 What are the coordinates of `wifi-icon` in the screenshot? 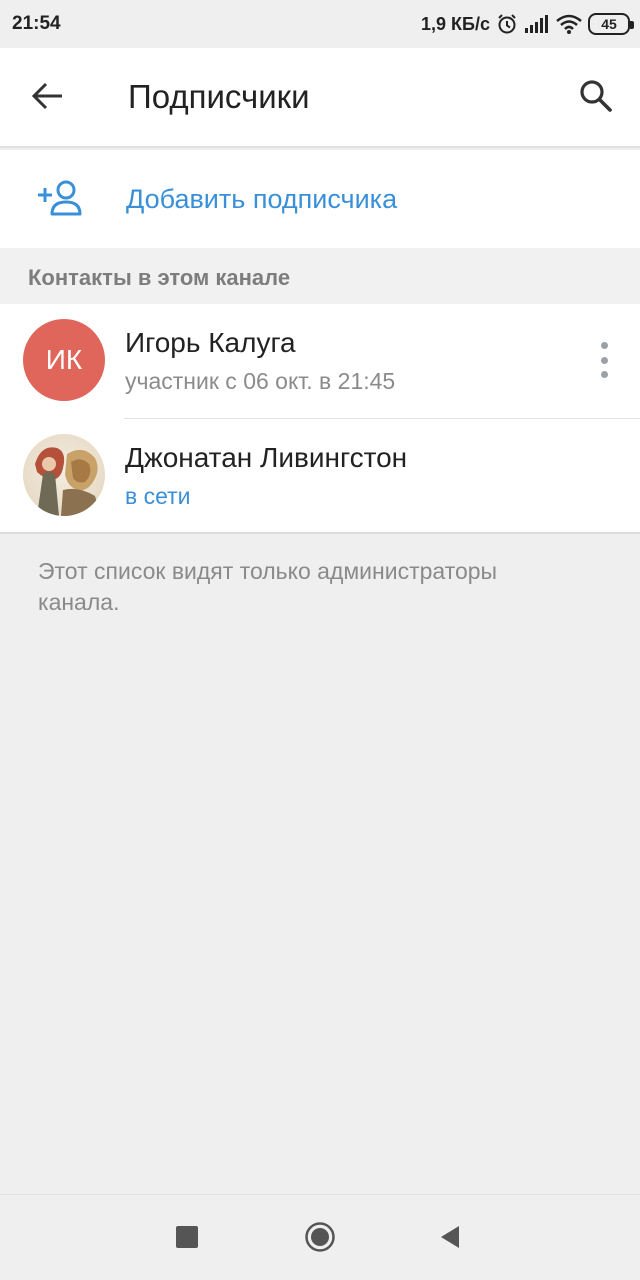 It's located at (569, 24).